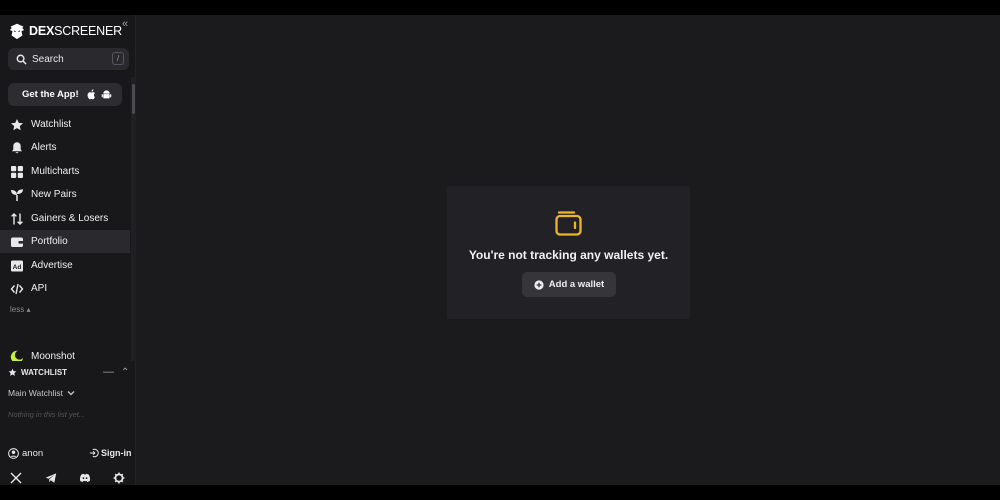 The image size is (1000, 500). I want to click on get-app-button: Get the App!, so click(65, 94).